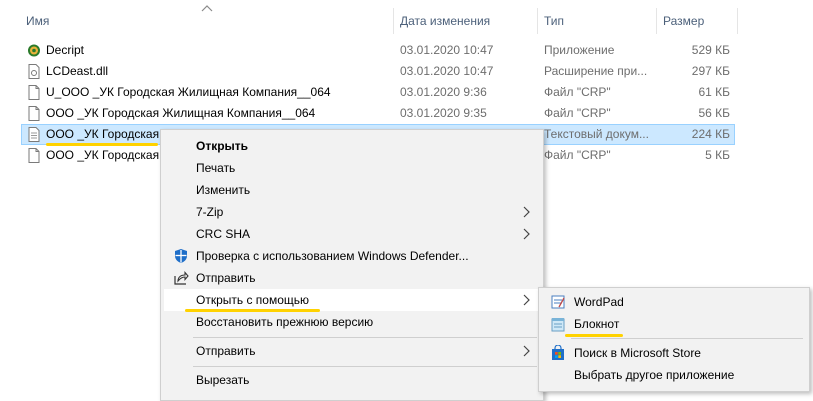  What do you see at coordinates (352, 351) in the screenshot?
I see `menu-item-send-to: Отправить` at bounding box center [352, 351].